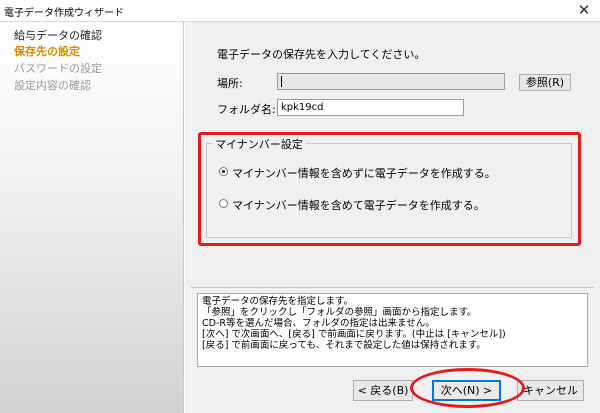 This screenshot has width=600, height=413. Describe the element at coordinates (281, 81) in the screenshot. I see `text-caret` at that location.